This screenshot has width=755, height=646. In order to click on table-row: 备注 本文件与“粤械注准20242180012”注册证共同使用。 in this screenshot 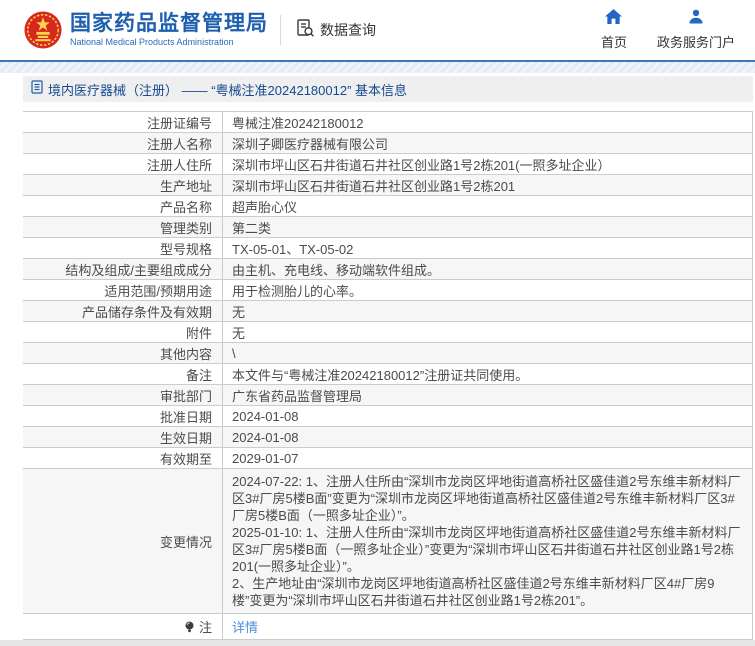, I will do `click(387, 374)`.